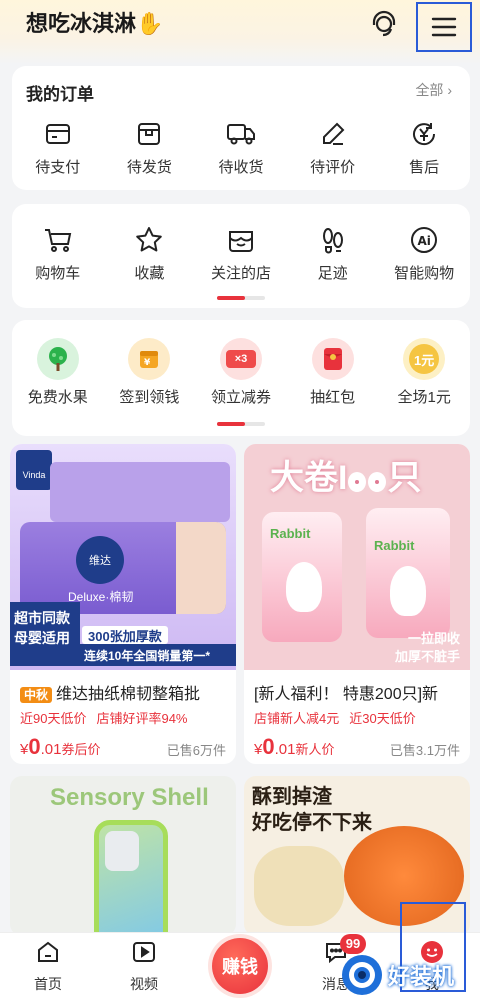 The image size is (480, 1004). I want to click on banner-2: 连续10年全国销量第一*, so click(158, 655).